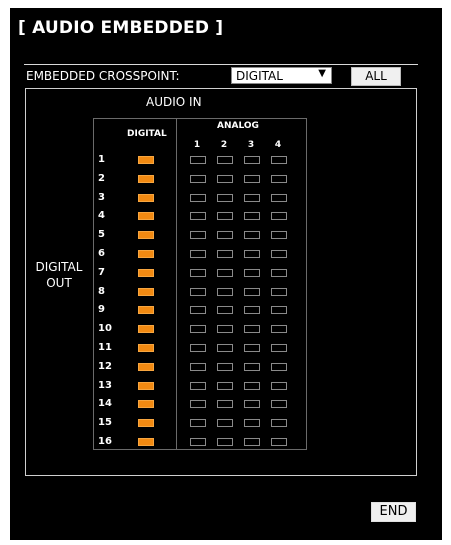 The image size is (451, 545). What do you see at coordinates (121, 28) in the screenshot?
I see `page-title: [ AUDIO EMBEDDED ]` at bounding box center [121, 28].